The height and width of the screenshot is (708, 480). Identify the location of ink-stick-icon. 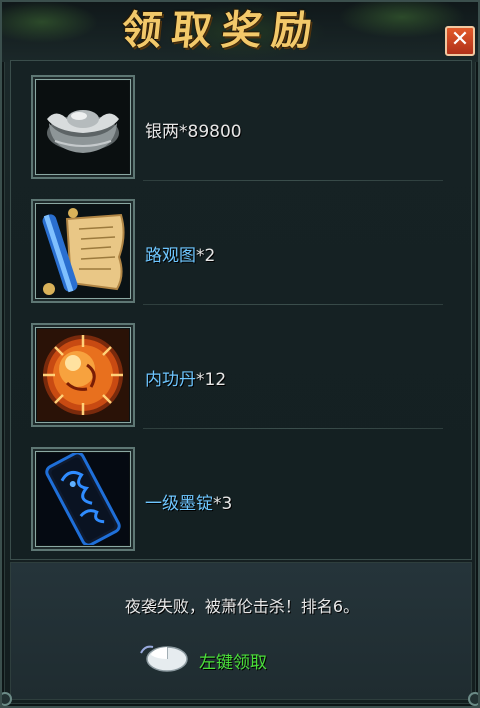
(83, 499).